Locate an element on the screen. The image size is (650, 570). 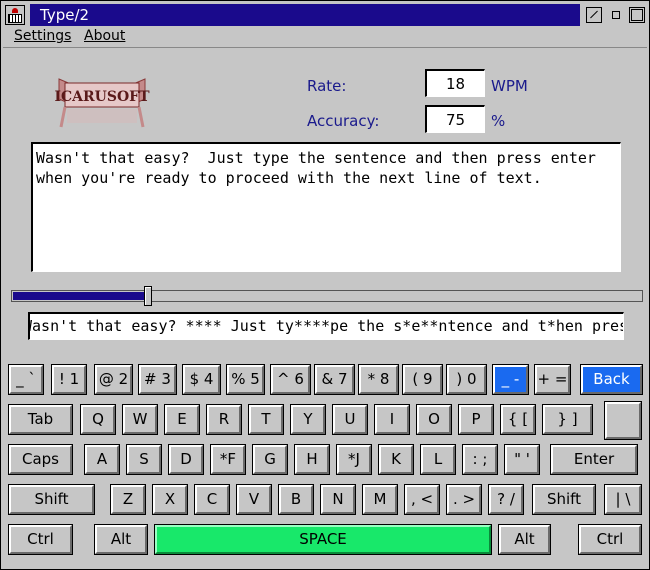
key-0-row1-10: ) 0 is located at coordinates (466, 379).